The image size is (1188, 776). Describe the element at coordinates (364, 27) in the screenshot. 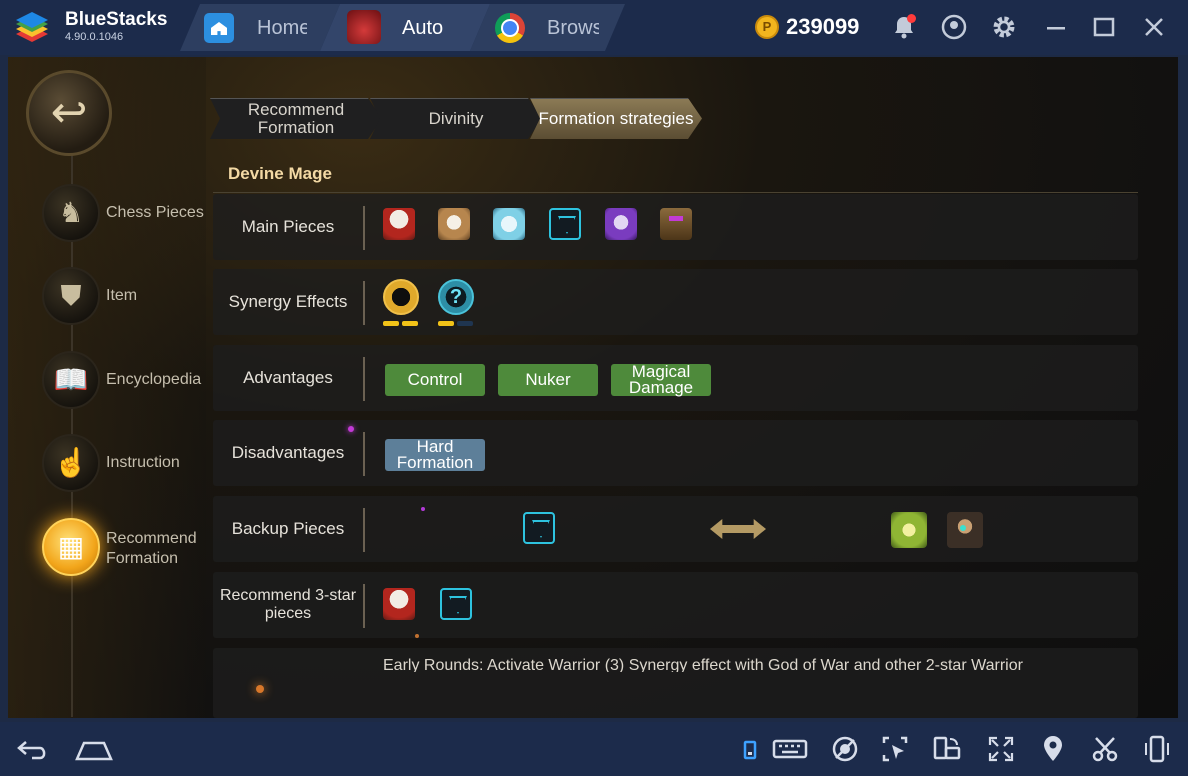

I see `auto-chess-icon` at that location.